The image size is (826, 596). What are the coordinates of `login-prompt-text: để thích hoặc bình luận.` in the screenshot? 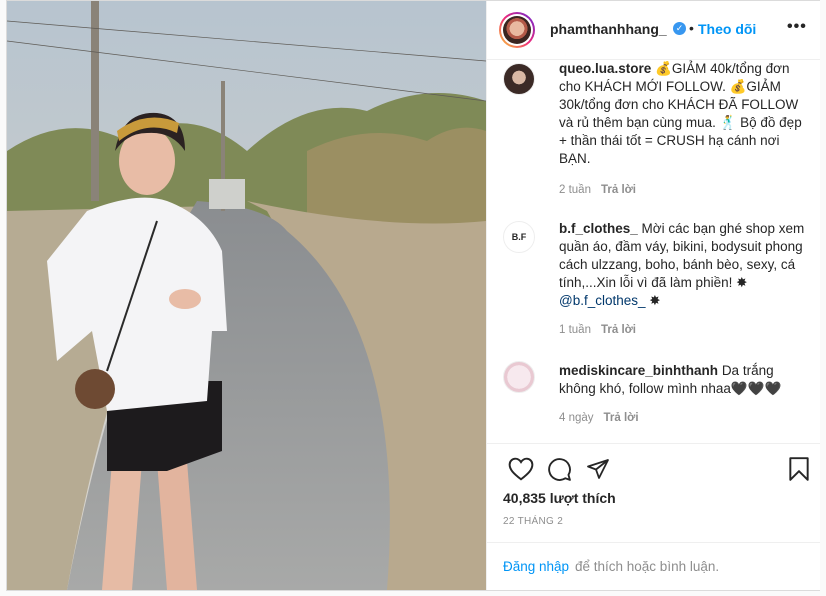 It's located at (647, 566).